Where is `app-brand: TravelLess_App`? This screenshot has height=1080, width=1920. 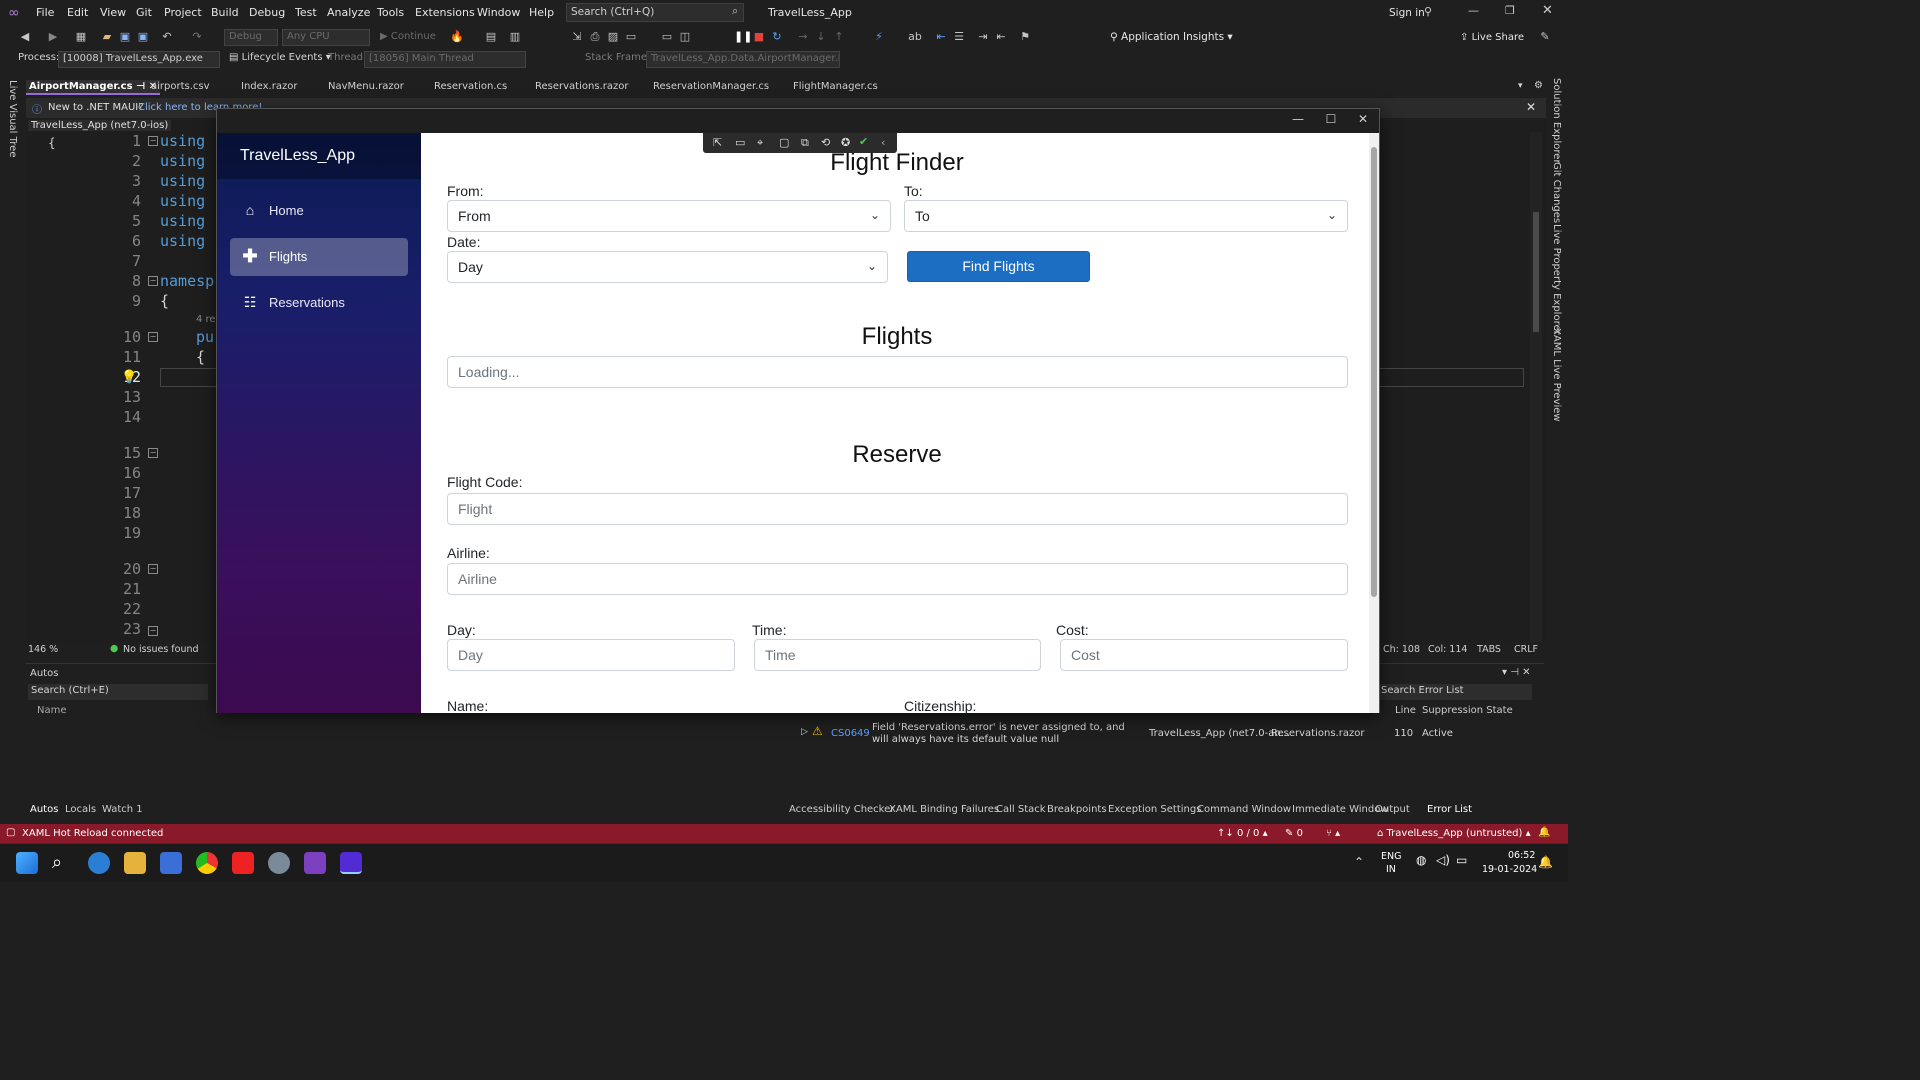 app-brand: TravelLess_App is located at coordinates (297, 156).